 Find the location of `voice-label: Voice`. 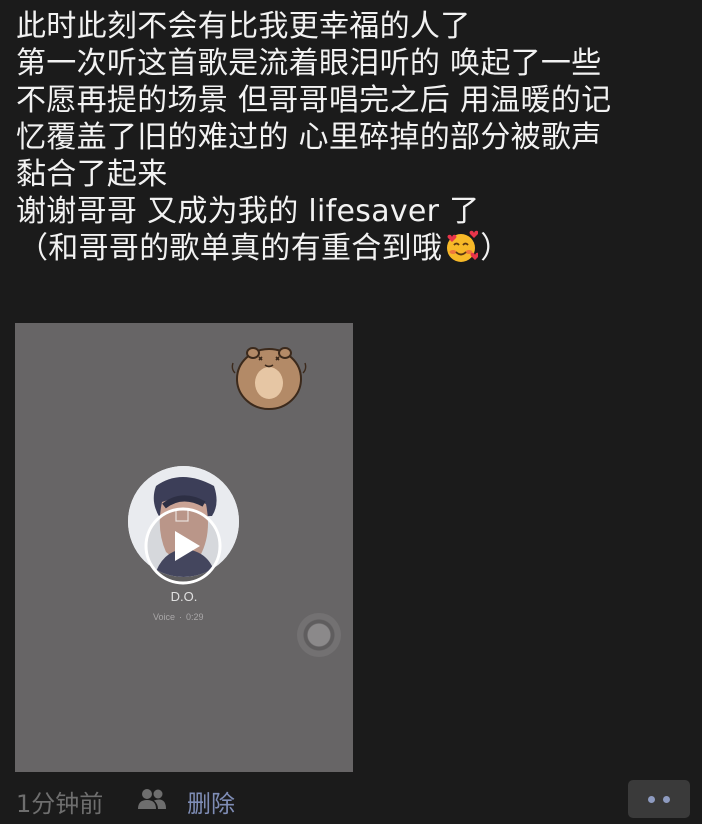

voice-label: Voice is located at coordinates (164, 617).